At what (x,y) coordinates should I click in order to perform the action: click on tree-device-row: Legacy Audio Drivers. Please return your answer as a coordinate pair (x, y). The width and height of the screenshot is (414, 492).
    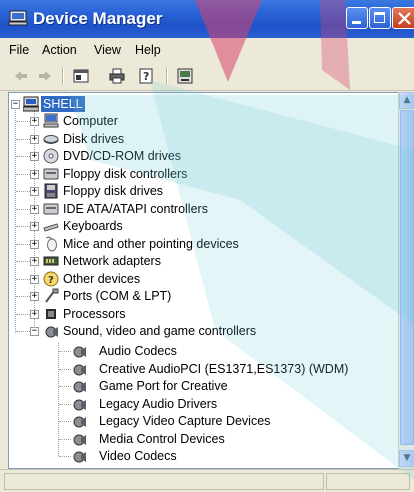
    Looking at the image, I should click on (199, 404).